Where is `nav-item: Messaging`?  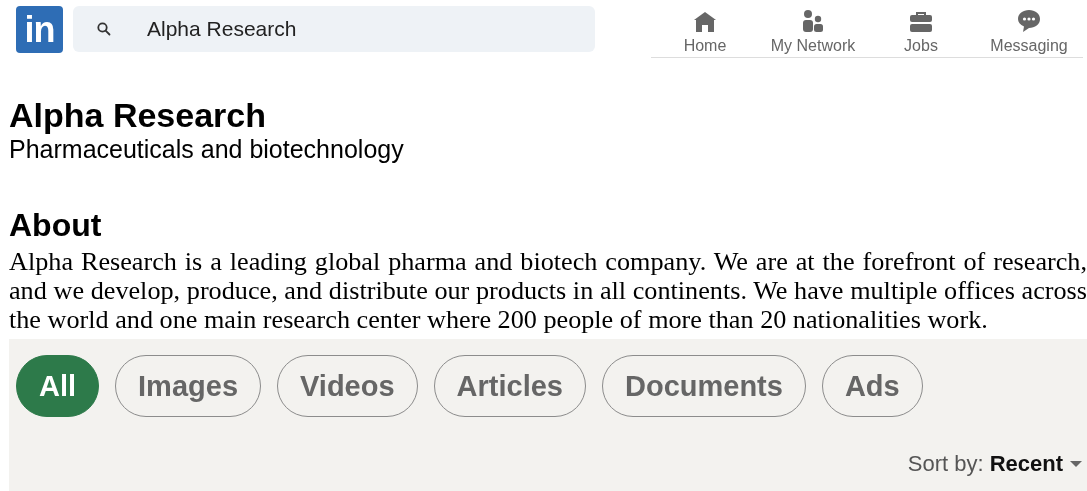
nav-item: Messaging is located at coordinates (1029, 32).